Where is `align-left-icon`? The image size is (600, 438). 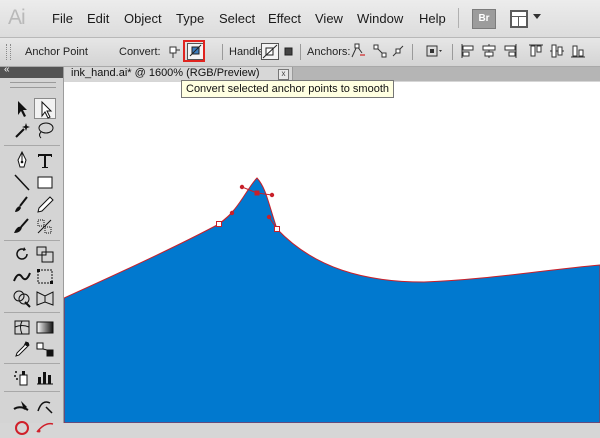
align-left-icon is located at coordinates (468, 51).